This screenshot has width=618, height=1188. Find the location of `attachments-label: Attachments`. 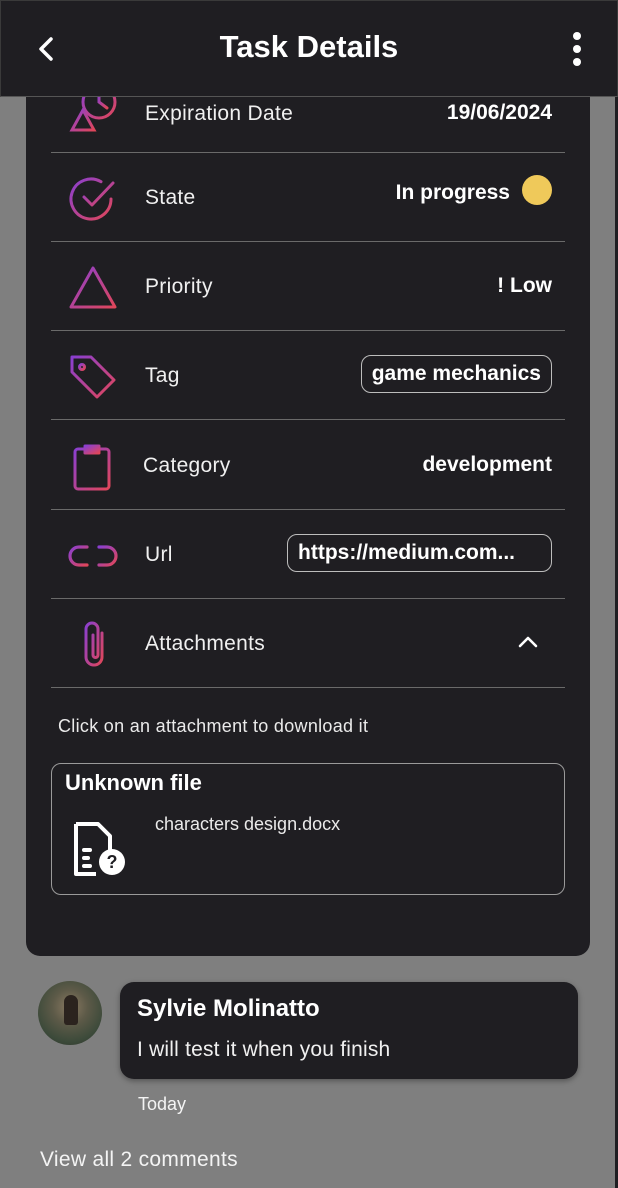

attachments-label: Attachments is located at coordinates (205, 643).